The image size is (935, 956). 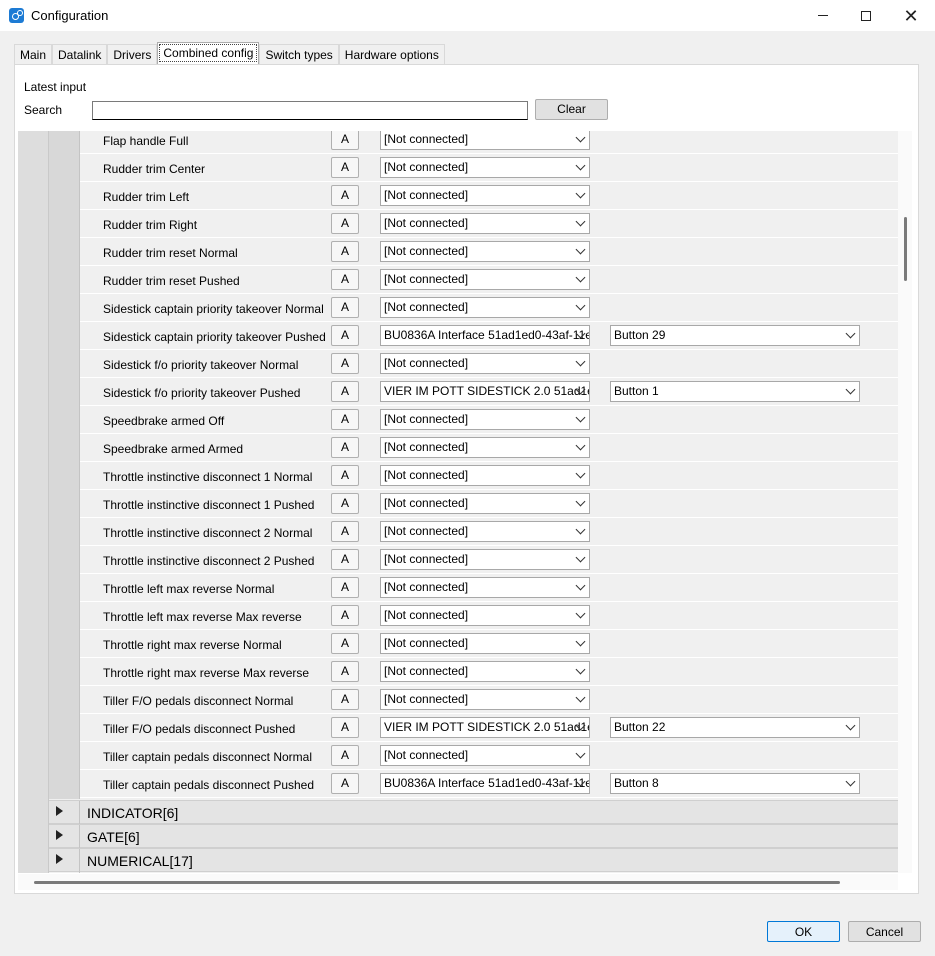 What do you see at coordinates (132, 54) in the screenshot?
I see `tab-drivers: Drivers` at bounding box center [132, 54].